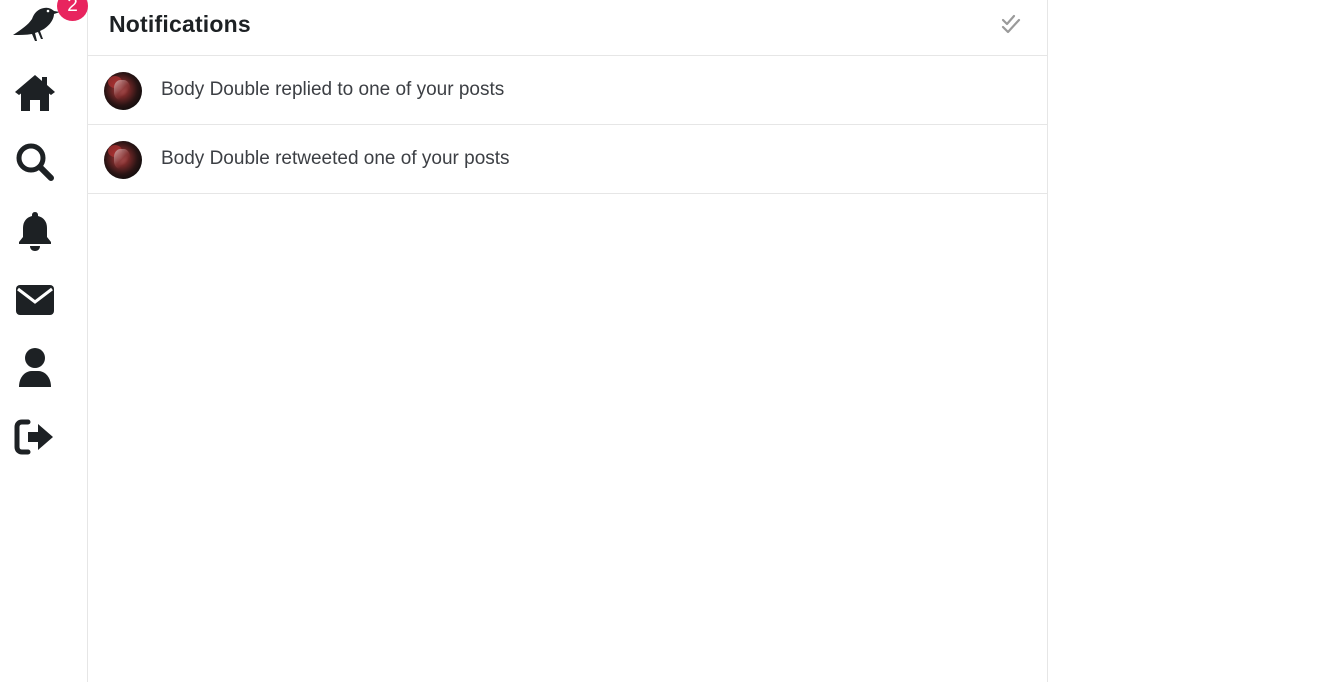  I want to click on sidebar-item-home, so click(35, 93).